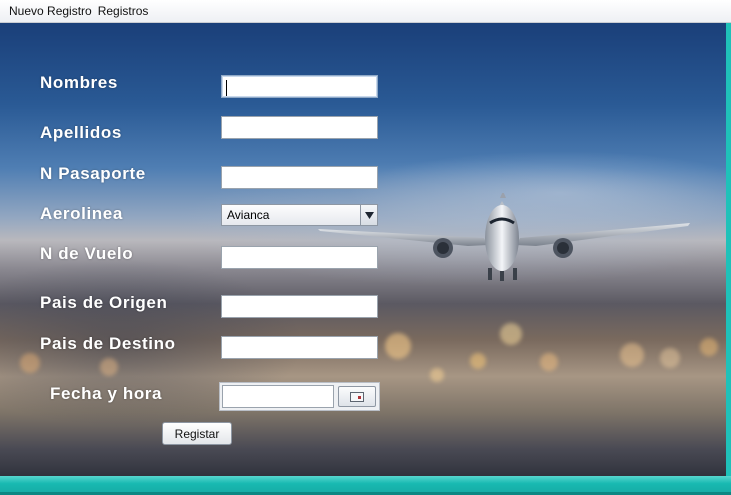 The width and height of the screenshot is (731, 495). What do you see at coordinates (299, 177) in the screenshot?
I see `pasaporte-input` at bounding box center [299, 177].